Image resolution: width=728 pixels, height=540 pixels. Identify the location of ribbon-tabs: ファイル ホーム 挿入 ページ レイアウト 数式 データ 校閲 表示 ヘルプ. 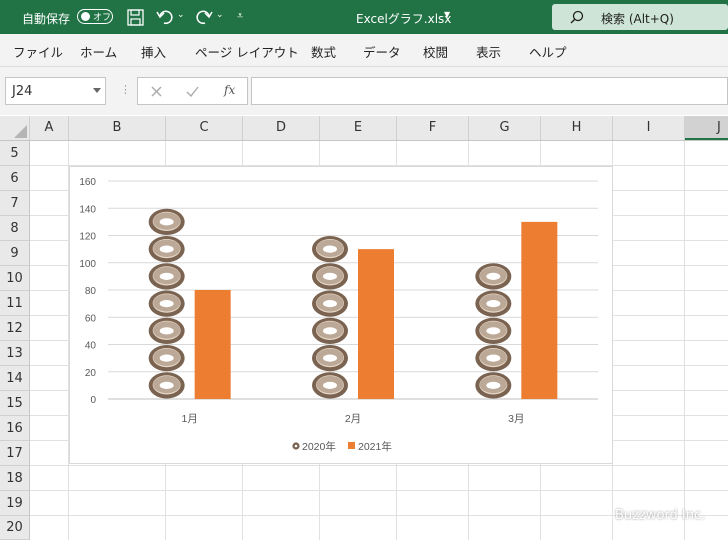
(364, 50).